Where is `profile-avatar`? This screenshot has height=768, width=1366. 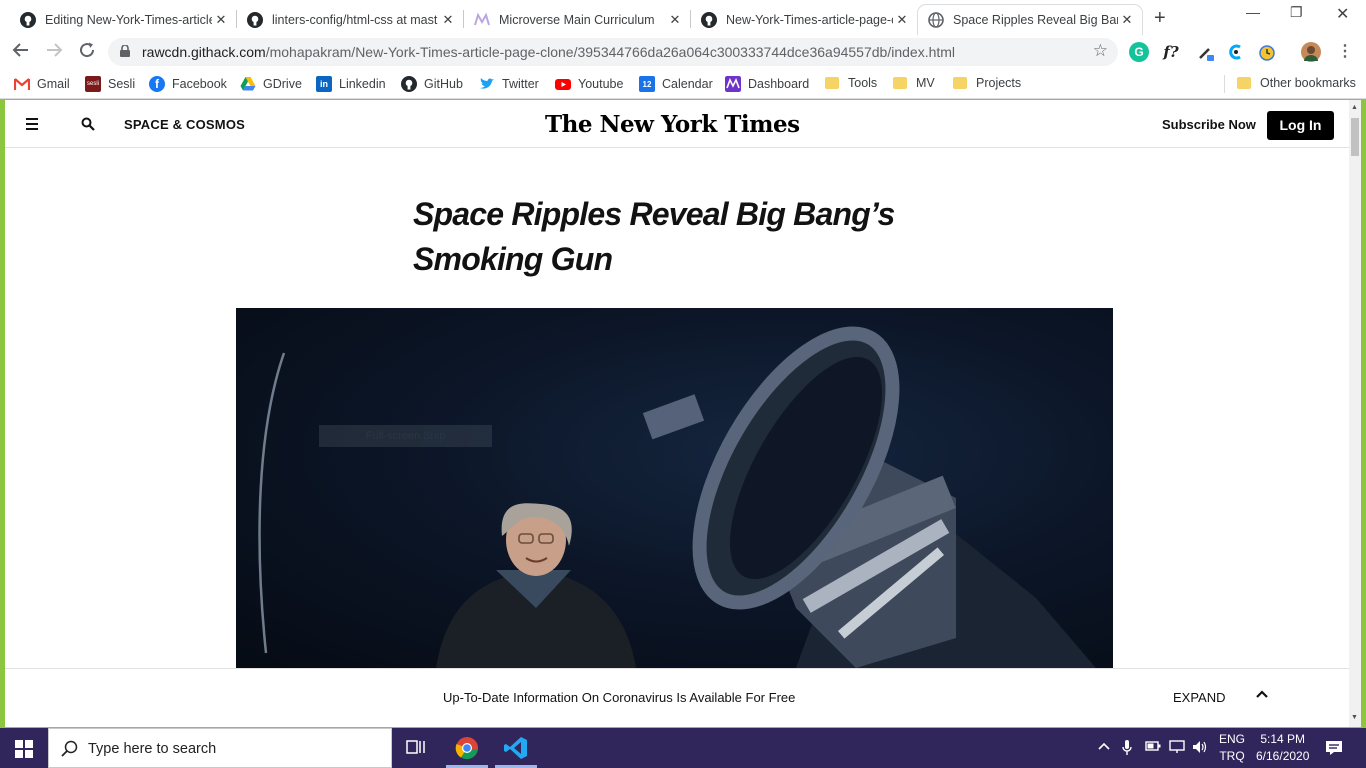 profile-avatar is located at coordinates (1311, 52).